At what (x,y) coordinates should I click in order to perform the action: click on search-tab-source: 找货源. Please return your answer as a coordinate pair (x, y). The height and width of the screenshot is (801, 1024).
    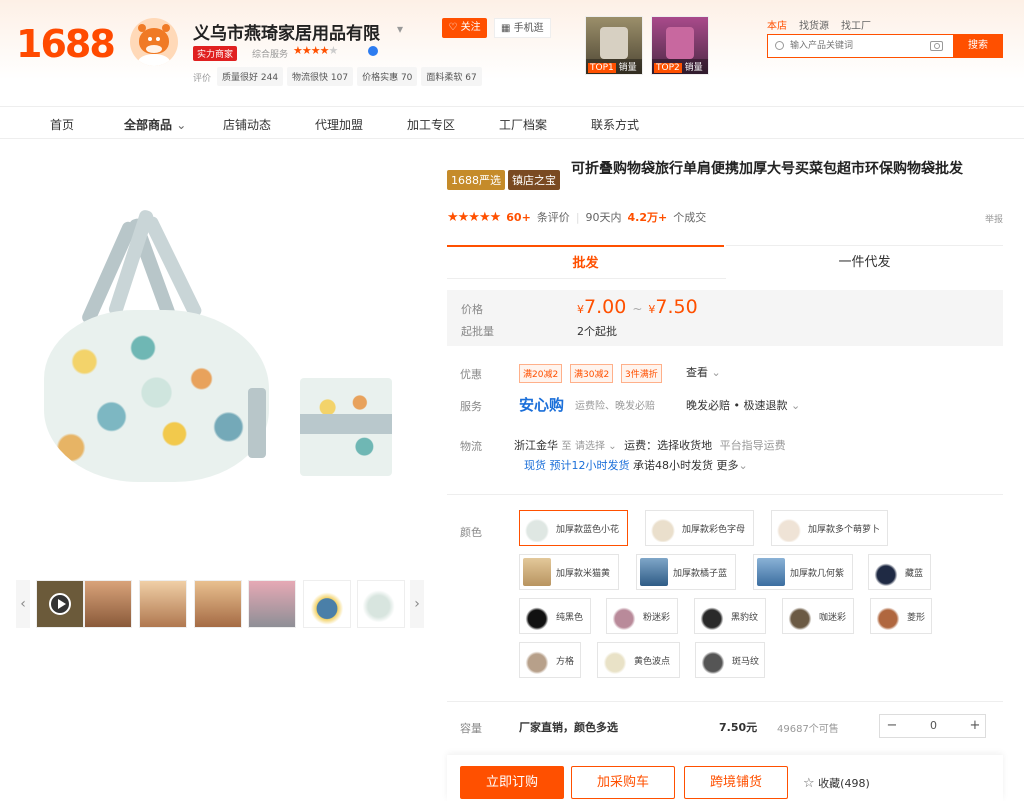
    Looking at the image, I should click on (814, 24).